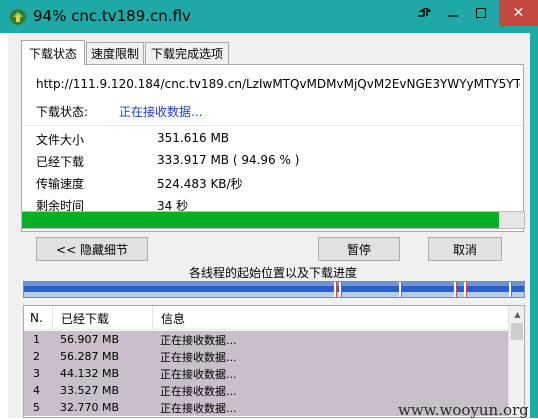  I want to click on pause-button: 暂停, so click(359, 249).